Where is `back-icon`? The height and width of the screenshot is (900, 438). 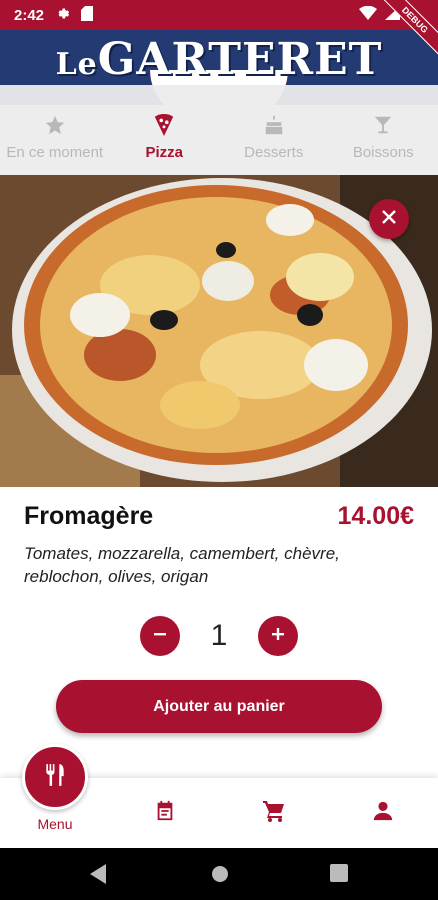 back-icon is located at coordinates (99, 876).